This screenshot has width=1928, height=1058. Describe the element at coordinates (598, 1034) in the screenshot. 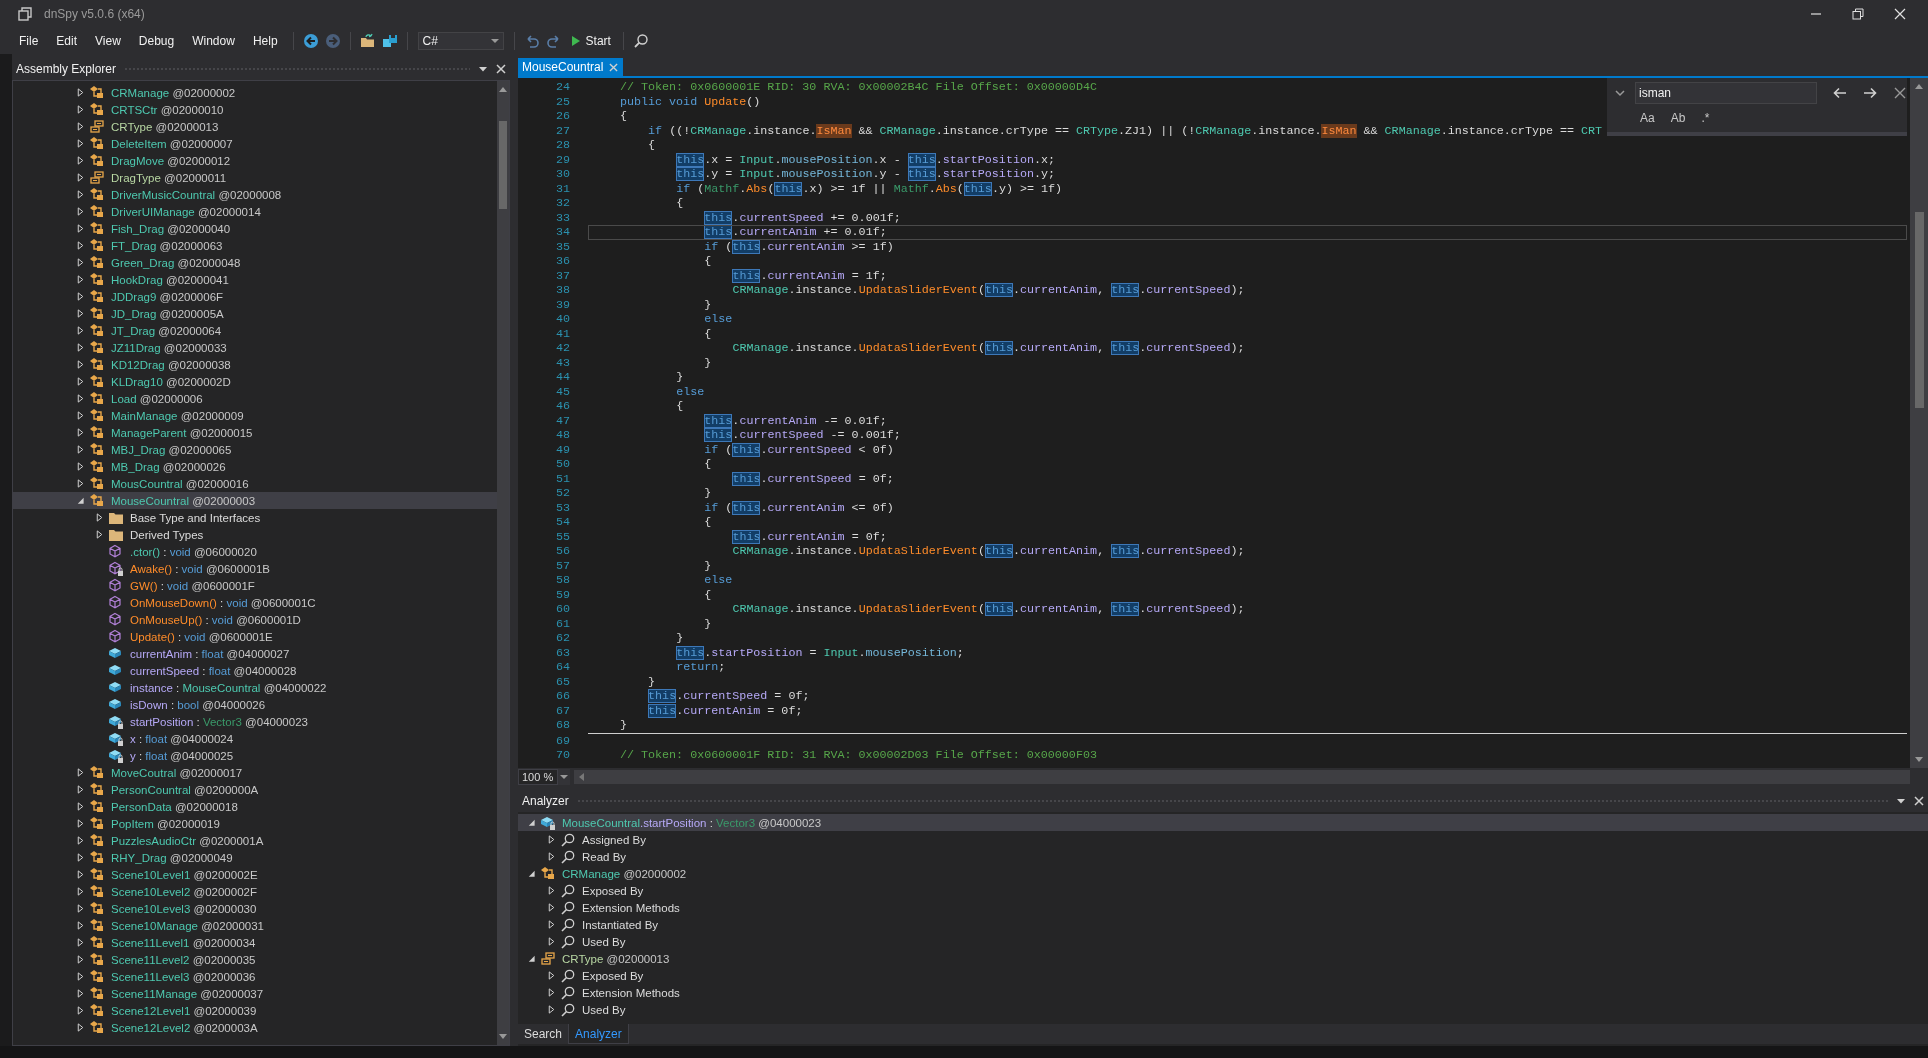

I see `panel-tab: Analyzer` at that location.